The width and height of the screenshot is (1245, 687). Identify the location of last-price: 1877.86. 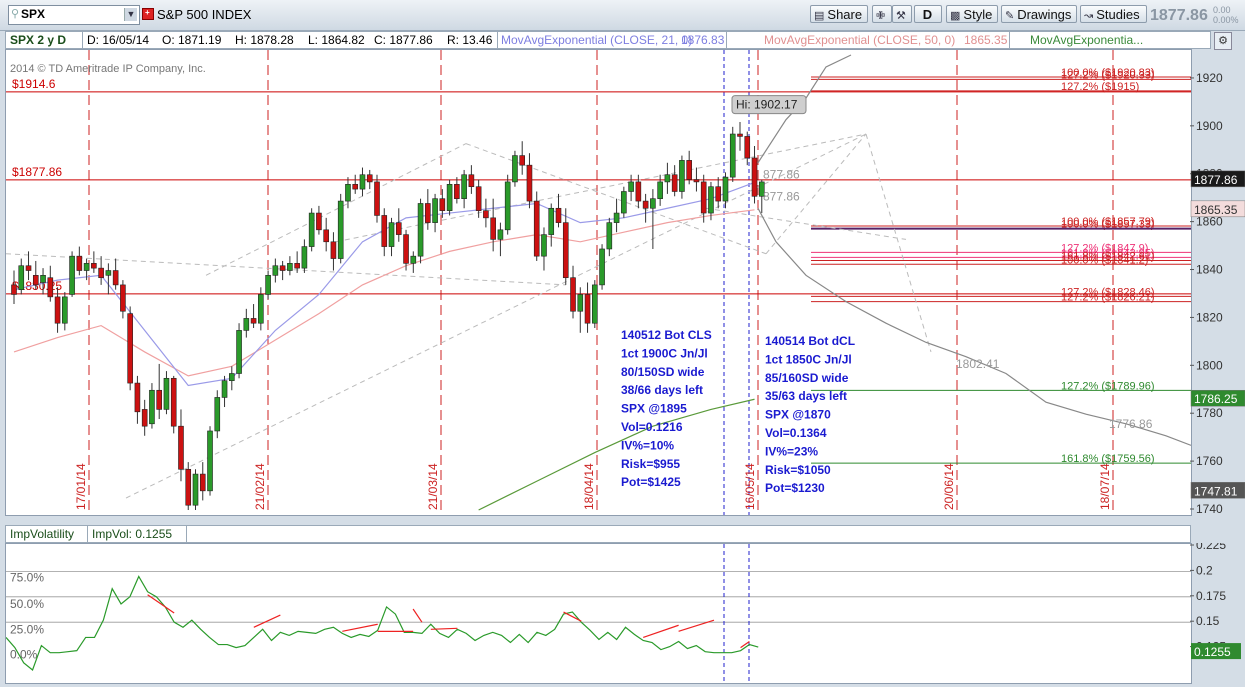
(1179, 15).